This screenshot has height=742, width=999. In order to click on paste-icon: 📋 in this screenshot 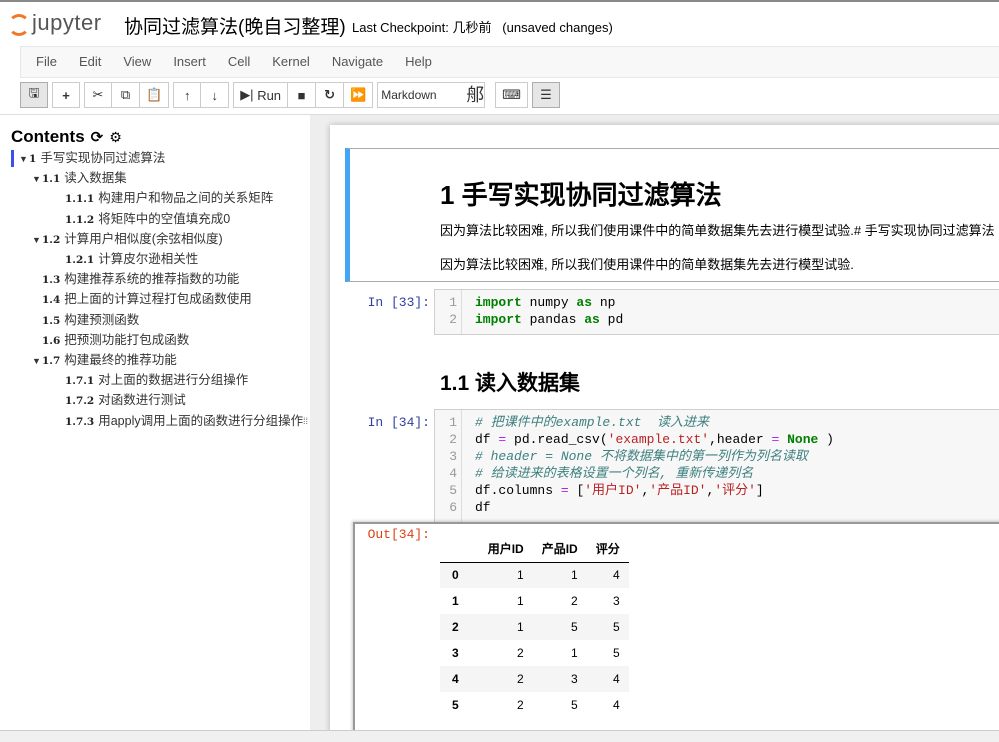, I will do `click(154, 94)`.